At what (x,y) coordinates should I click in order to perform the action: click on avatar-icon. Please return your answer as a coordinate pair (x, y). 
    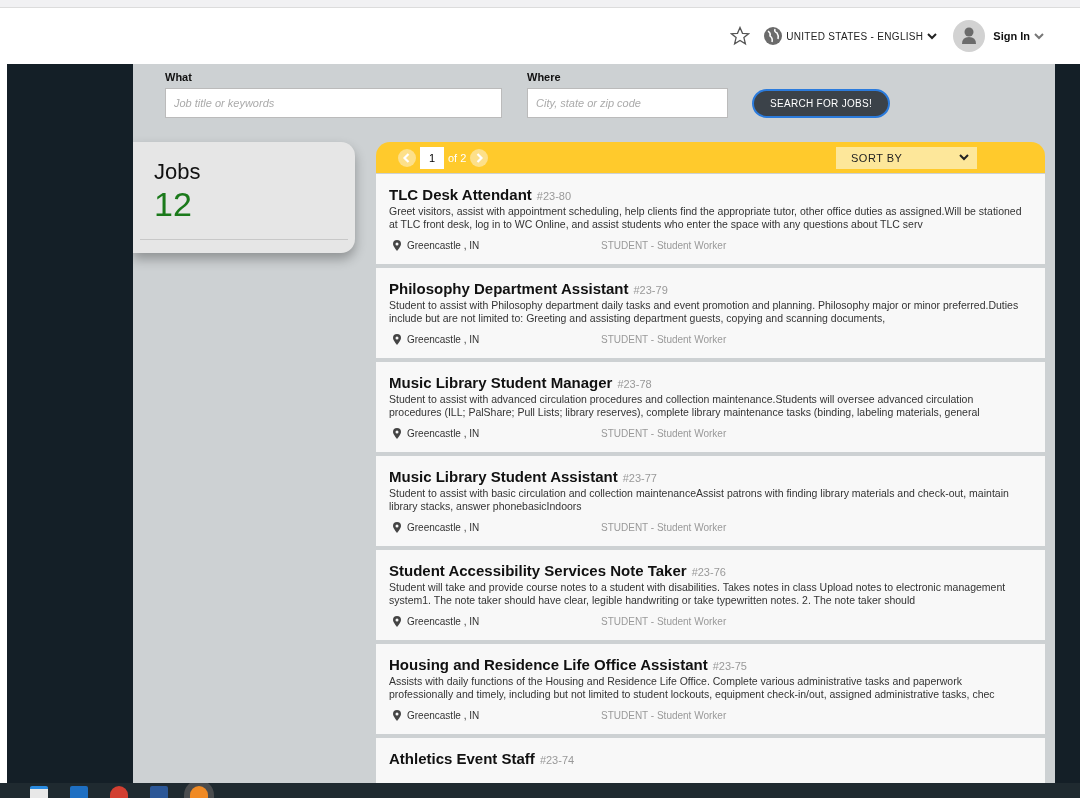
    Looking at the image, I should click on (969, 36).